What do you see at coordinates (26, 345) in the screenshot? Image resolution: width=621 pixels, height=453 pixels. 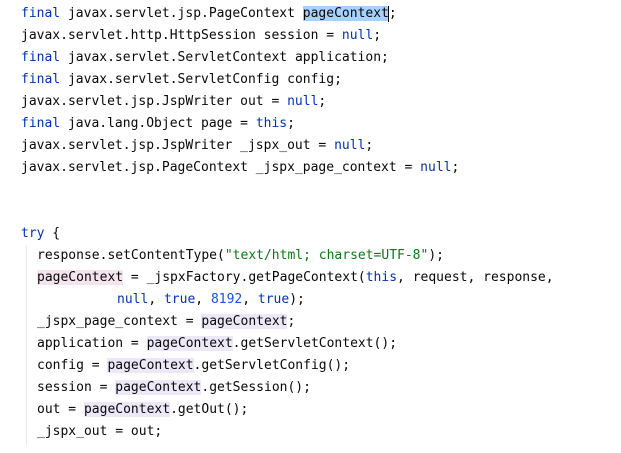 I see `indent-guide` at bounding box center [26, 345].